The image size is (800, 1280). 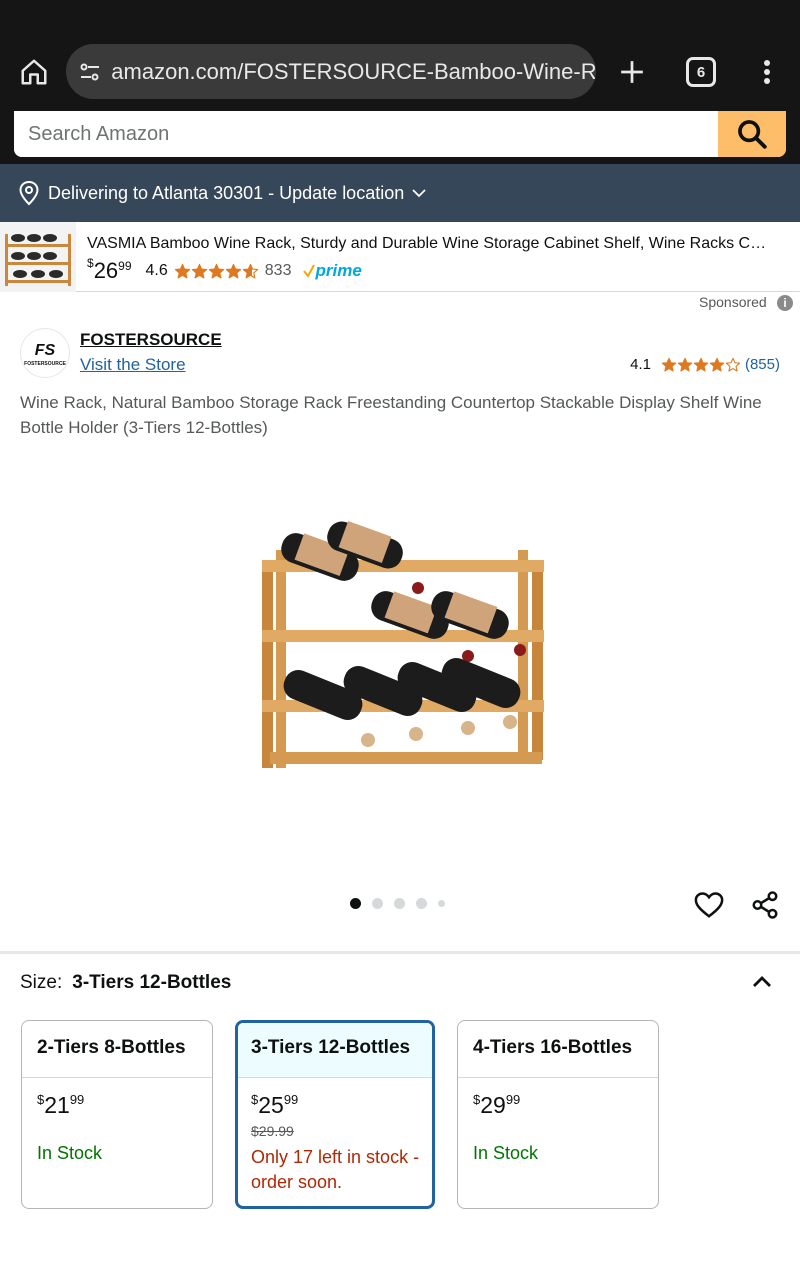 I want to click on prime-logo: prime, so click(x=332, y=271).